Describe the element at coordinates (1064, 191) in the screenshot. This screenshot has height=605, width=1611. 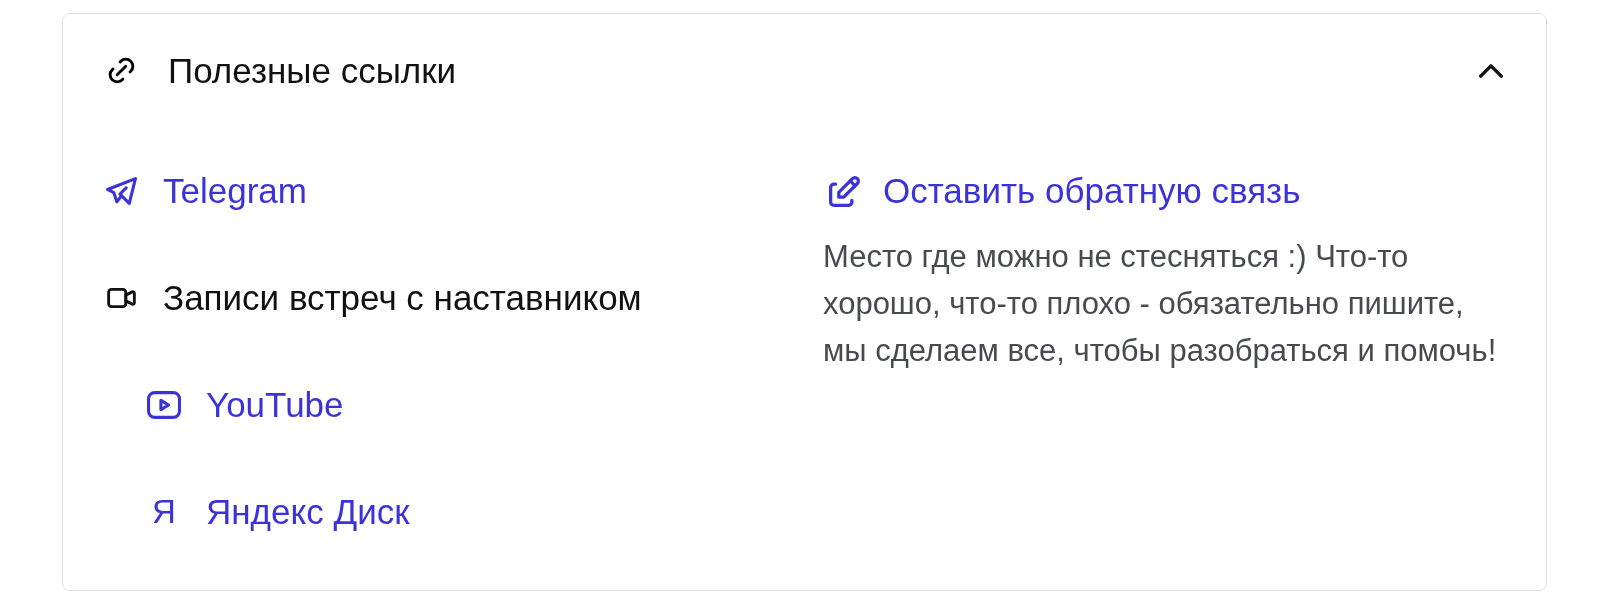
I see `feedback-link: Оставить обратную связь` at that location.